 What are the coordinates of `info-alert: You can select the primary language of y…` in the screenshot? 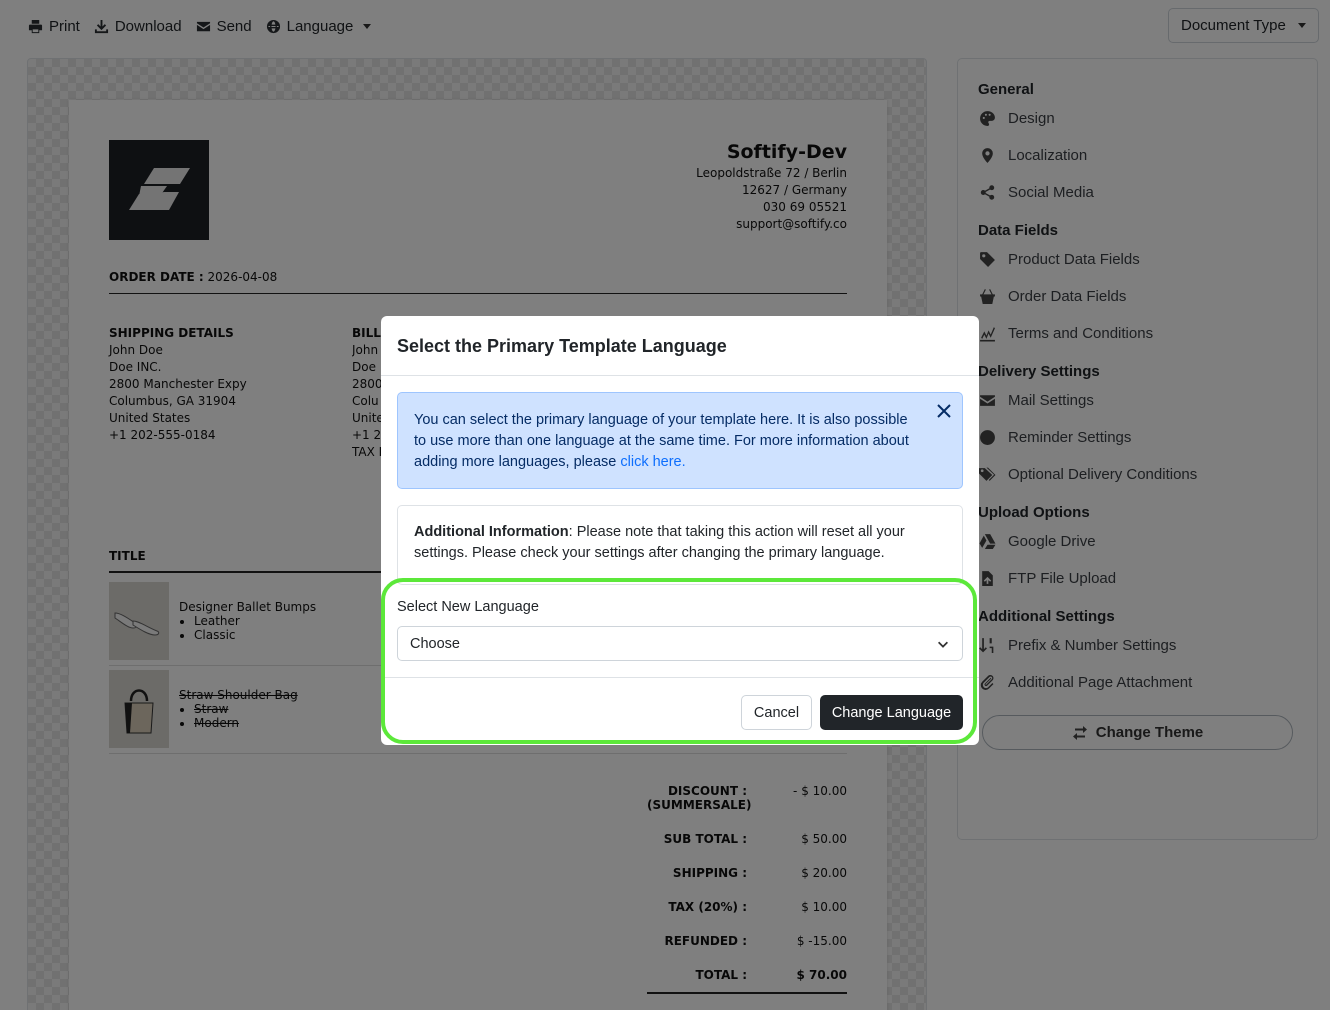 It's located at (680, 440).